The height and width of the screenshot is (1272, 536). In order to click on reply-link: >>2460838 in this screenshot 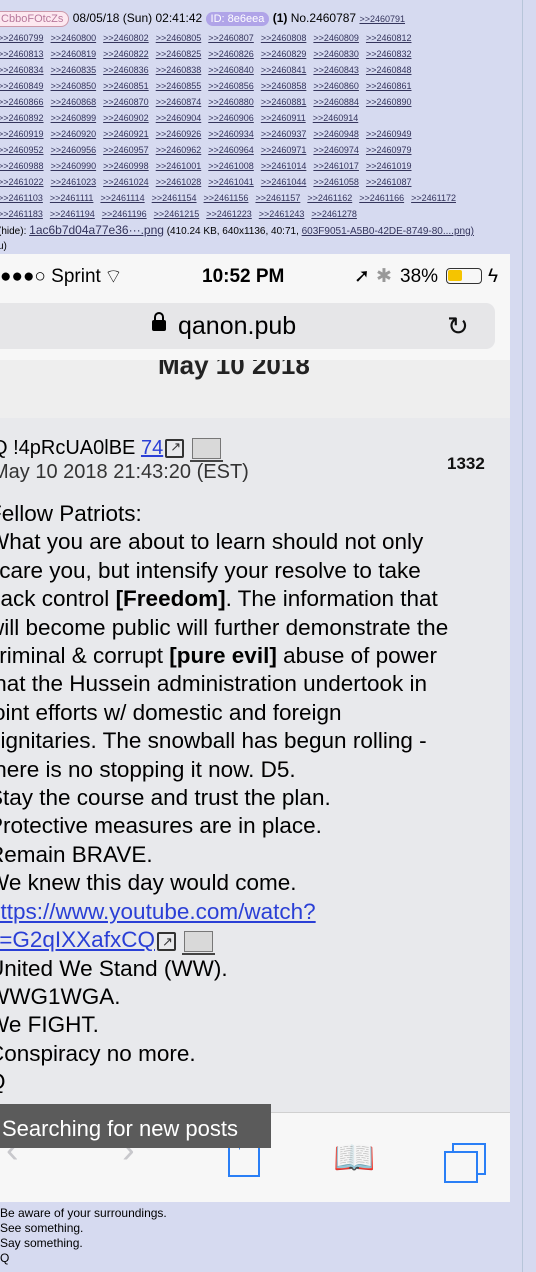, I will do `click(179, 70)`.